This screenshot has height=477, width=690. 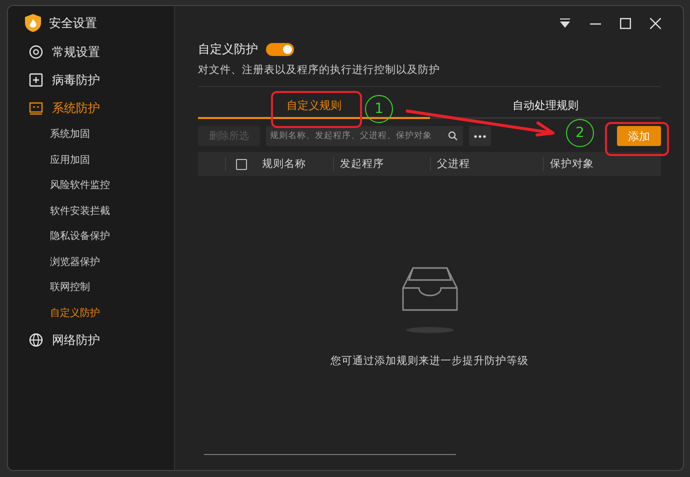 What do you see at coordinates (453, 136) in the screenshot?
I see `search-icon` at bounding box center [453, 136].